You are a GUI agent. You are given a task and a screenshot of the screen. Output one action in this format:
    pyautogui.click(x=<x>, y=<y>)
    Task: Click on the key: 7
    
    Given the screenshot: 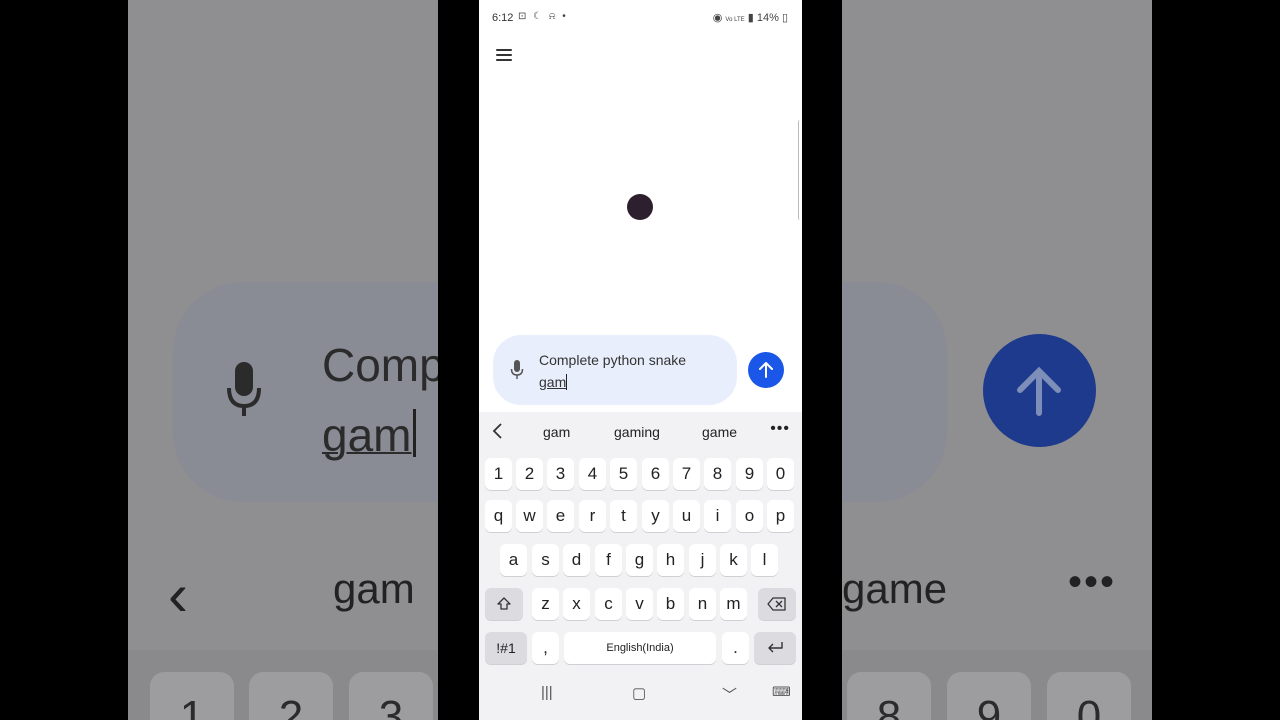 What is the action you would take?
    pyautogui.click(x=686, y=474)
    